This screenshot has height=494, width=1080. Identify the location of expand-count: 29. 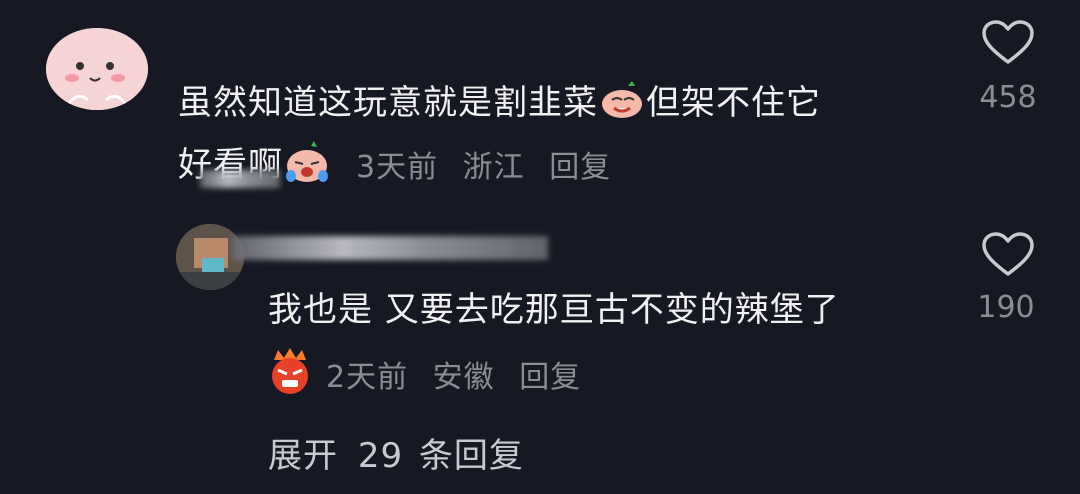
(380, 456).